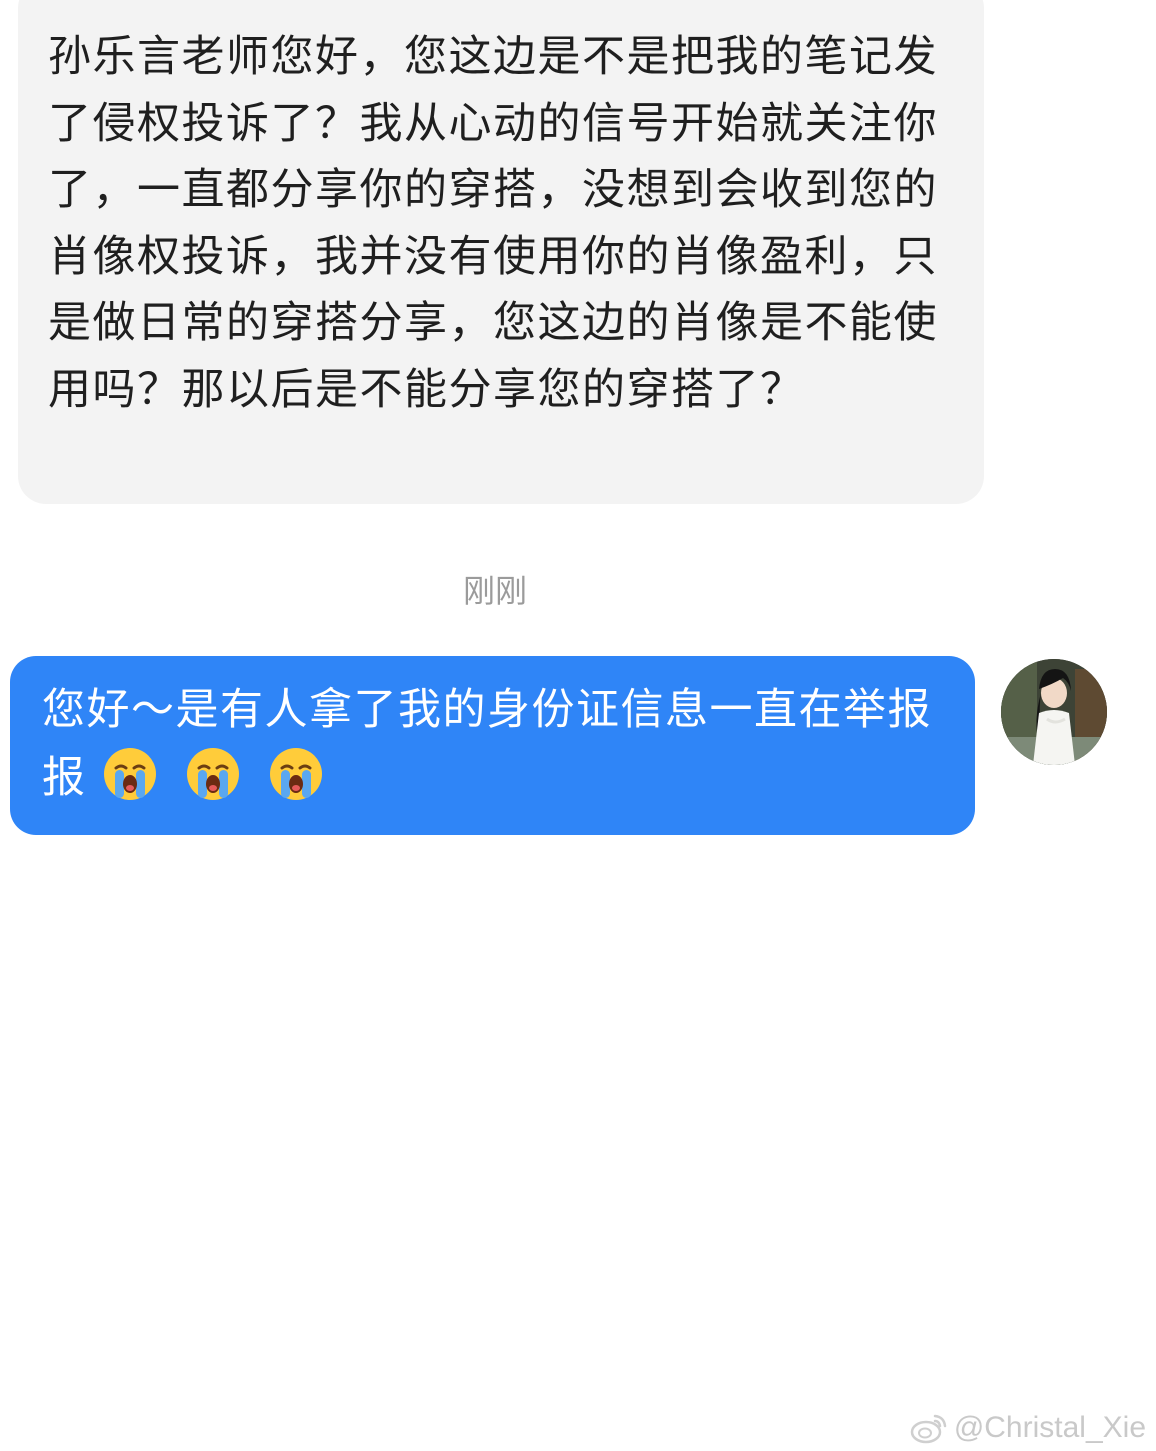  What do you see at coordinates (494, 591) in the screenshot?
I see `message-timestamp: 刚刚` at bounding box center [494, 591].